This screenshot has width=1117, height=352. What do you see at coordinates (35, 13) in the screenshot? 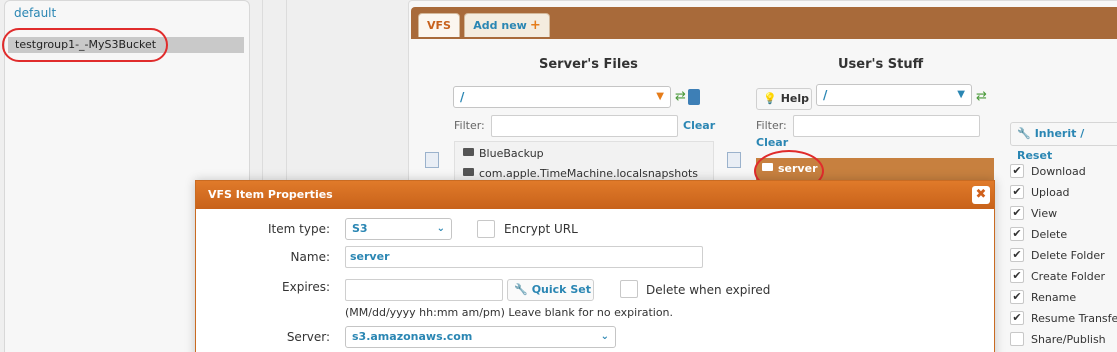
I see `group-default: default` at bounding box center [35, 13].